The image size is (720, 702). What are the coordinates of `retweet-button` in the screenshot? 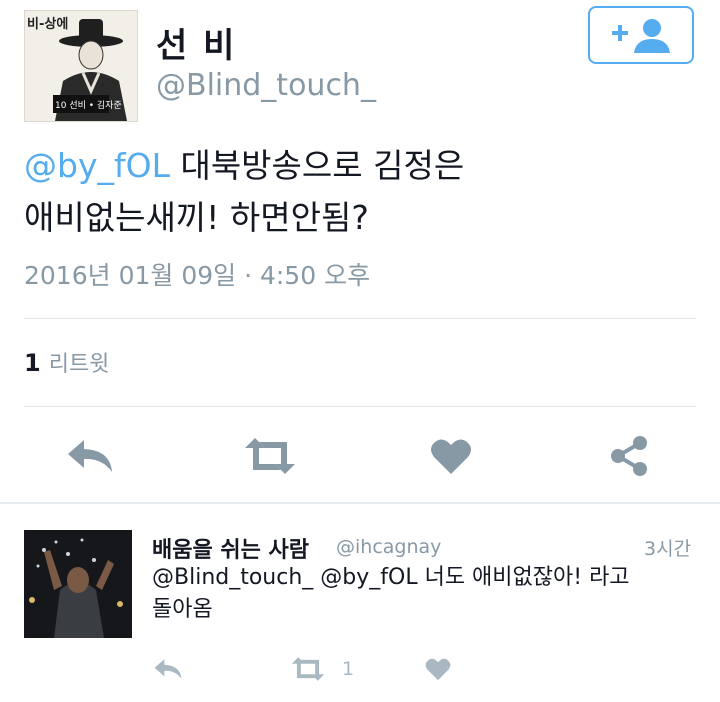 It's located at (270, 456).